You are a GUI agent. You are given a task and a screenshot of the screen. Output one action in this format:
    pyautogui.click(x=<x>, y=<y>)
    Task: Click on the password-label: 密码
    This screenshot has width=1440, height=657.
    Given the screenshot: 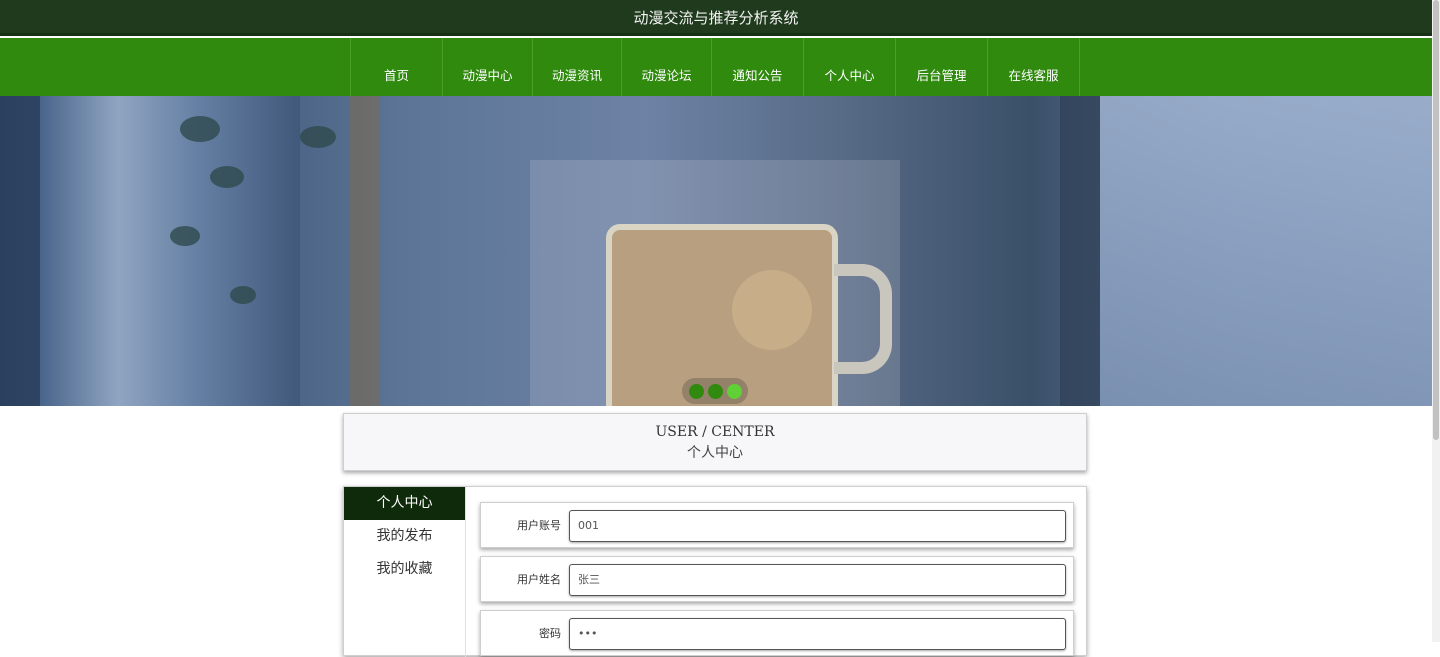 What is the action you would take?
    pyautogui.click(x=550, y=633)
    